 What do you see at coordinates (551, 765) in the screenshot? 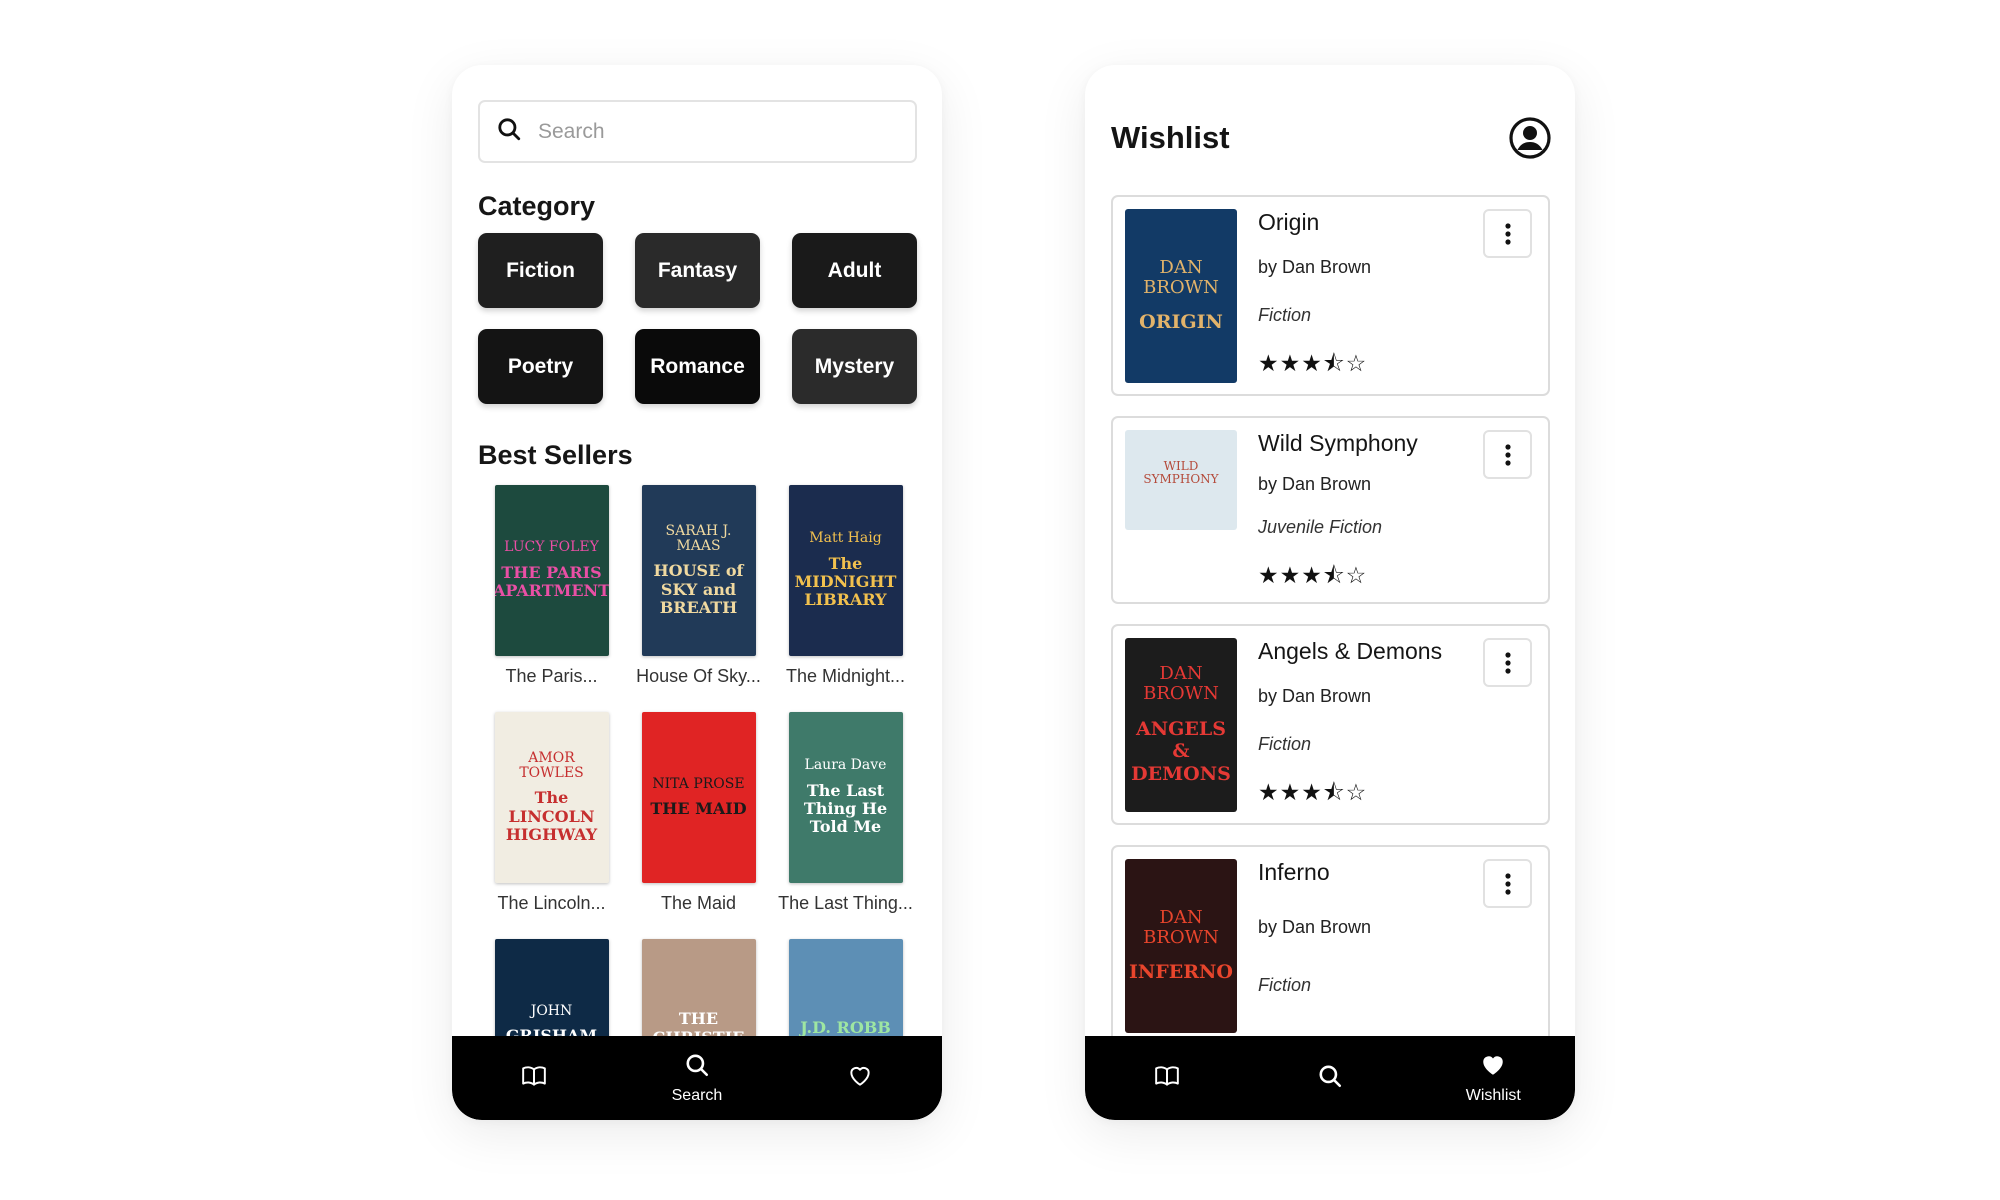
I see `cover-author-text: AMOR TOWLES` at bounding box center [551, 765].